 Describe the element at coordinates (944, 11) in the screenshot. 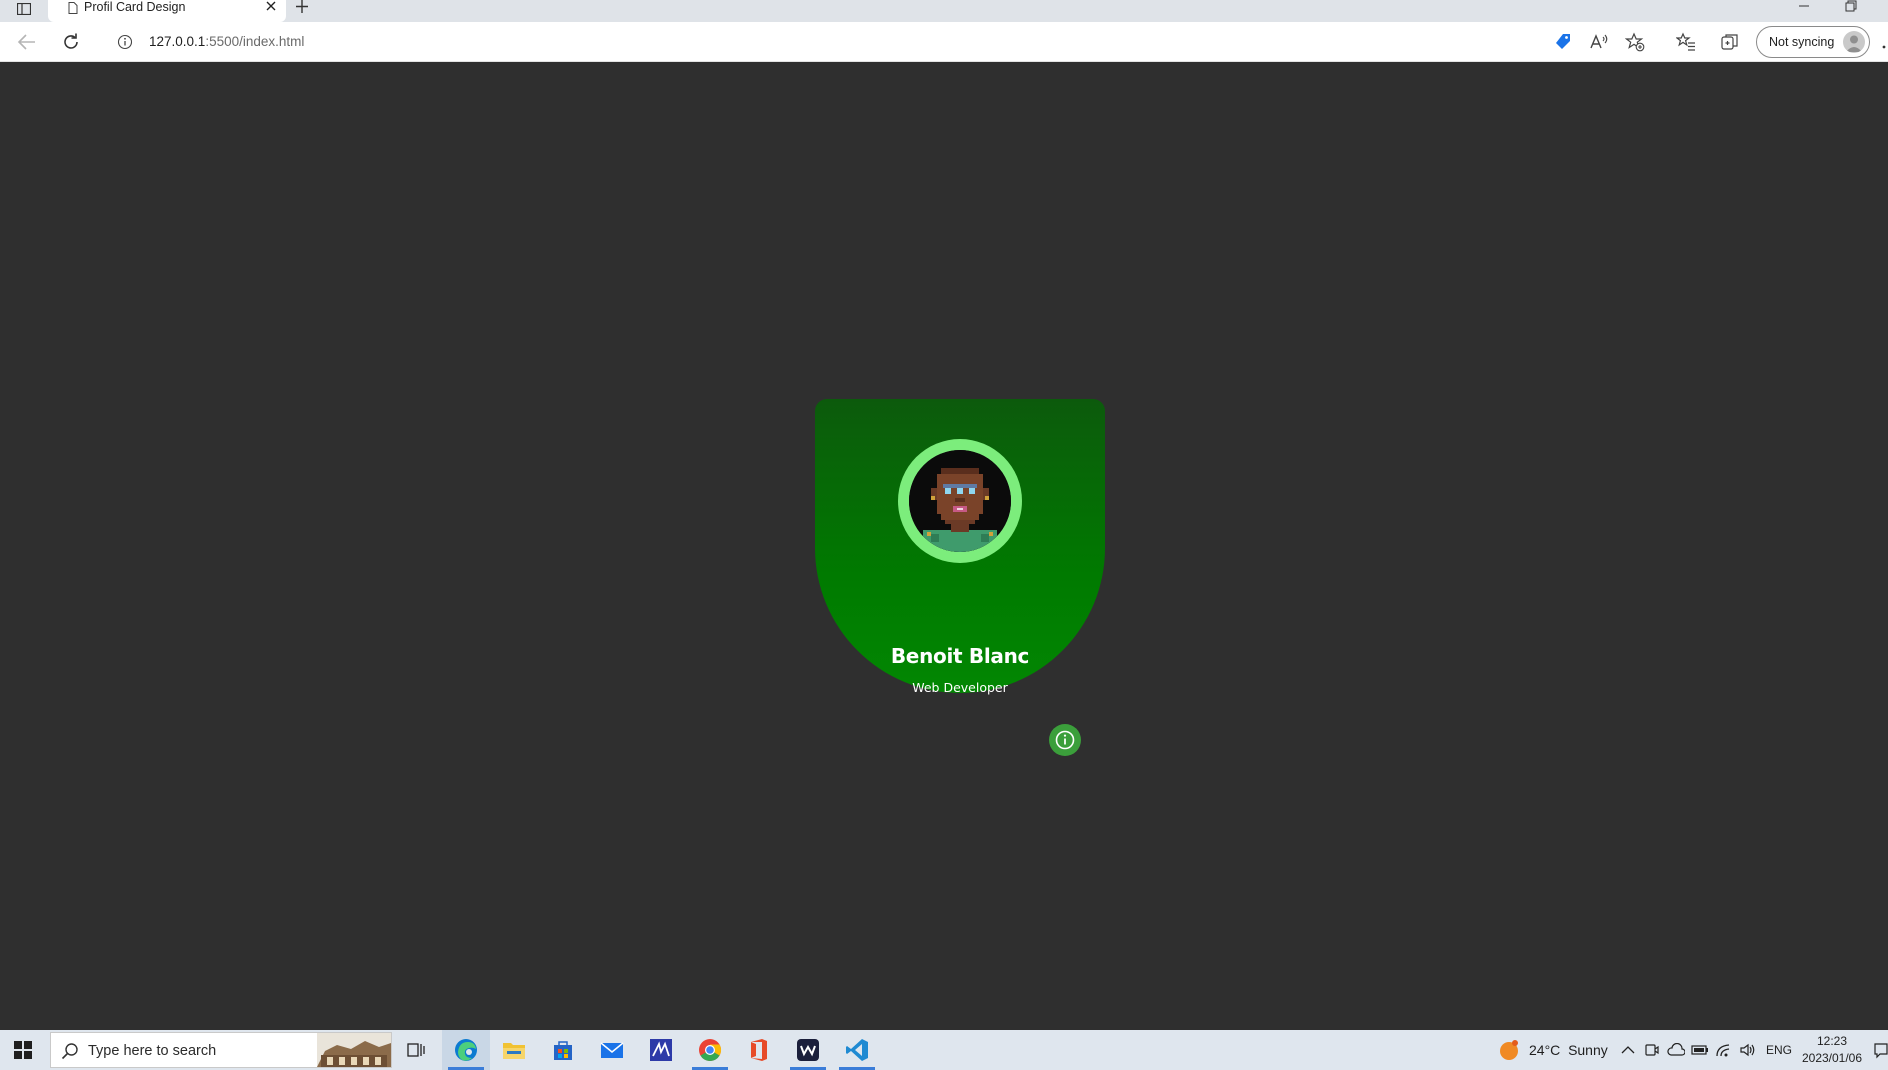

I see `tab-strip: Profil Card Design` at that location.